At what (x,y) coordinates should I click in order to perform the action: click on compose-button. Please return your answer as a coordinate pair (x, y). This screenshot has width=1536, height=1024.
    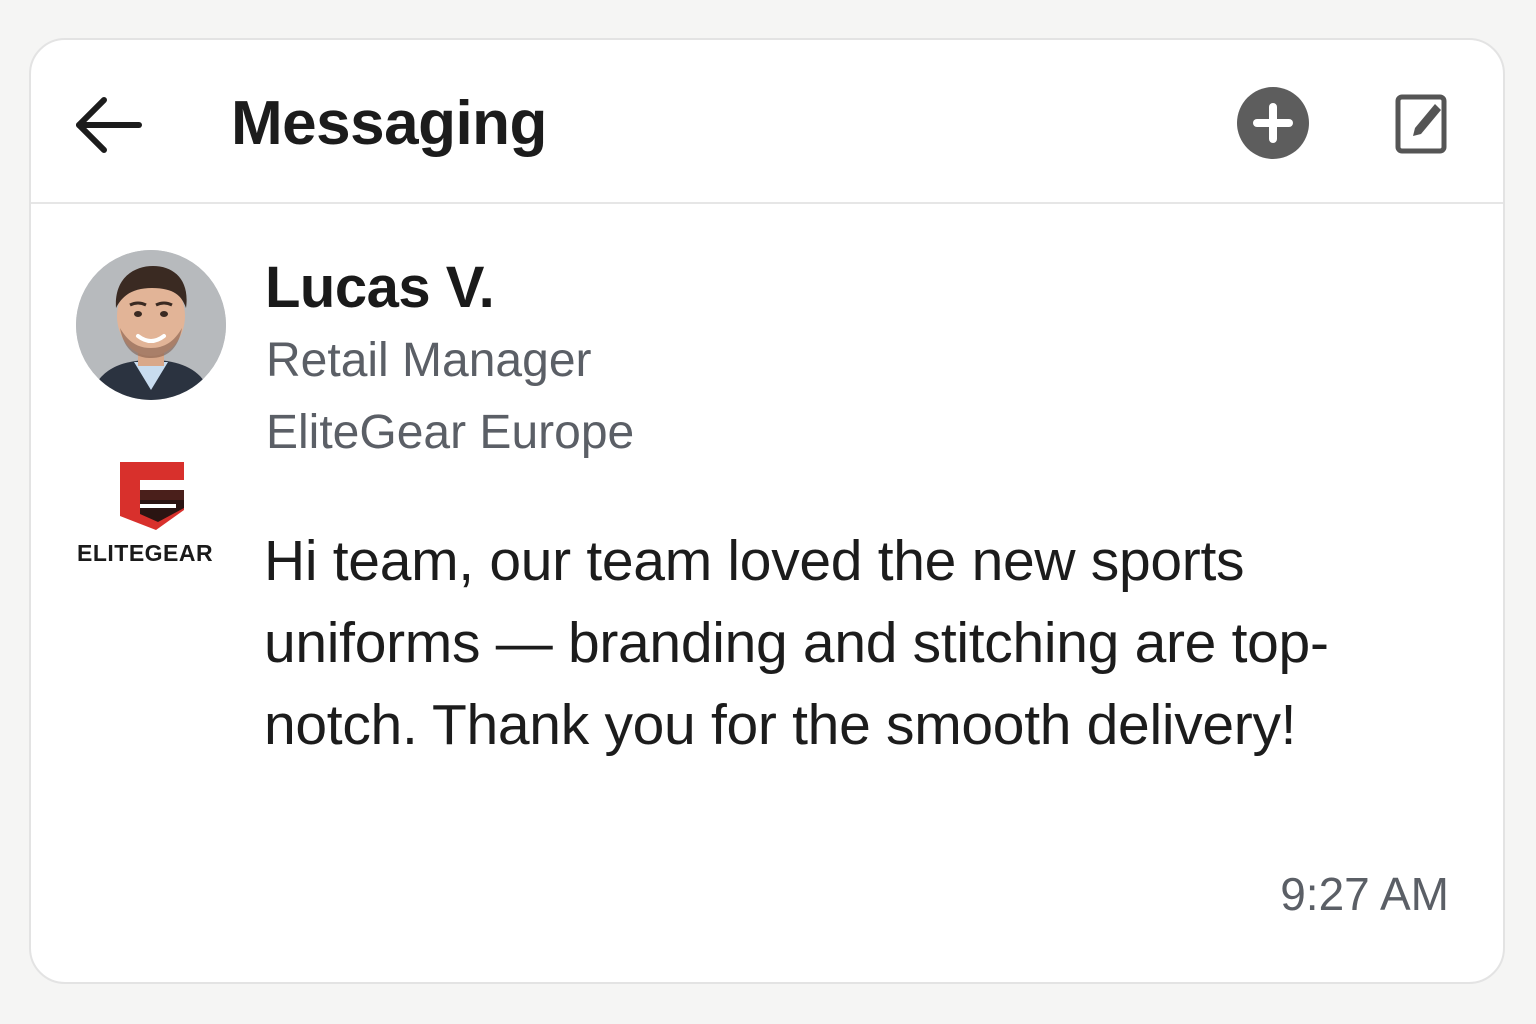
    Looking at the image, I should click on (1421, 124).